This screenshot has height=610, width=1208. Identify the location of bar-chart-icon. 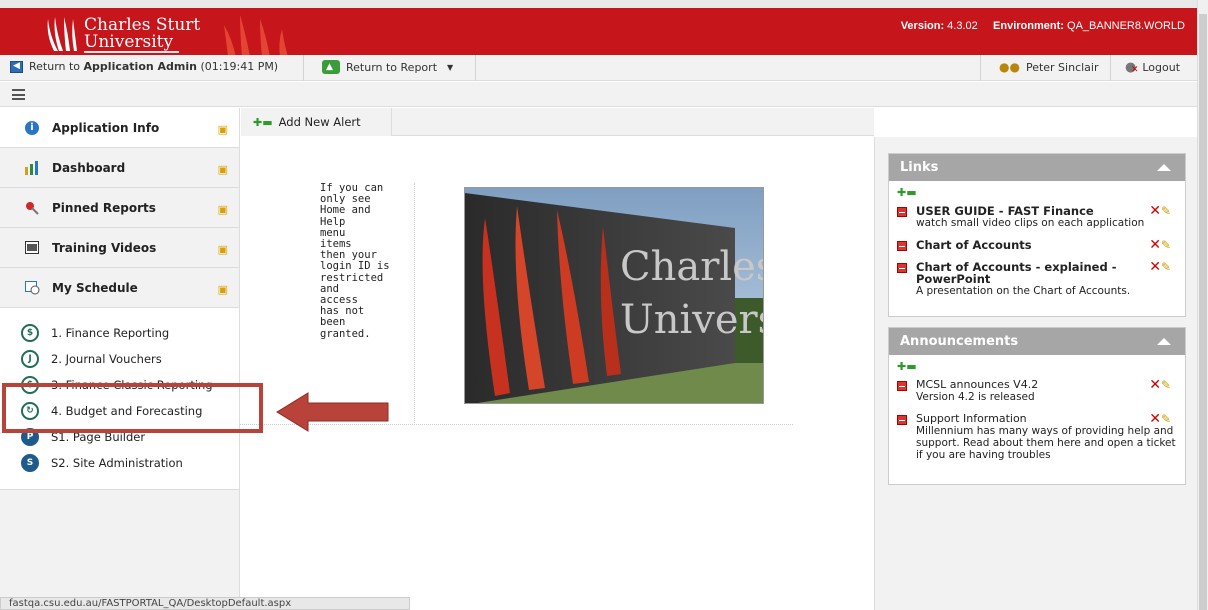
(32, 168).